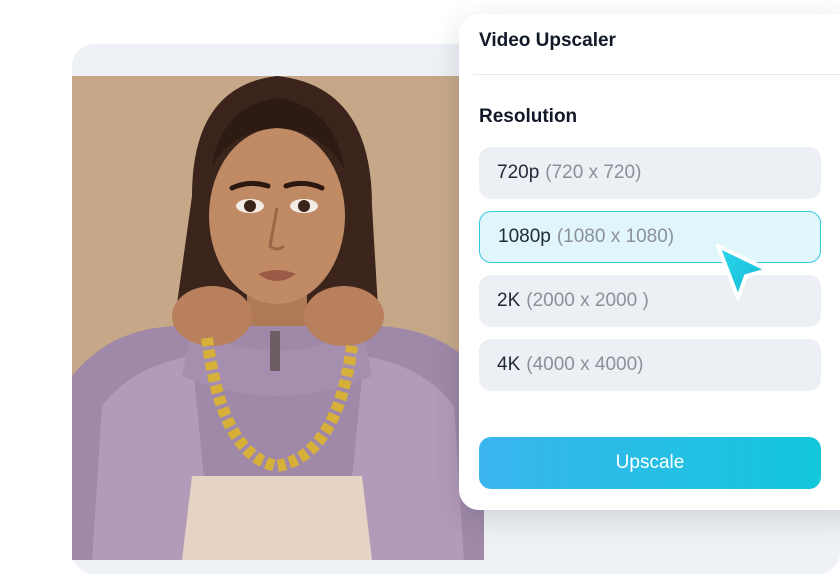 This screenshot has width=840, height=574. Describe the element at coordinates (528, 116) in the screenshot. I see `resolution-label: Resolution` at that location.